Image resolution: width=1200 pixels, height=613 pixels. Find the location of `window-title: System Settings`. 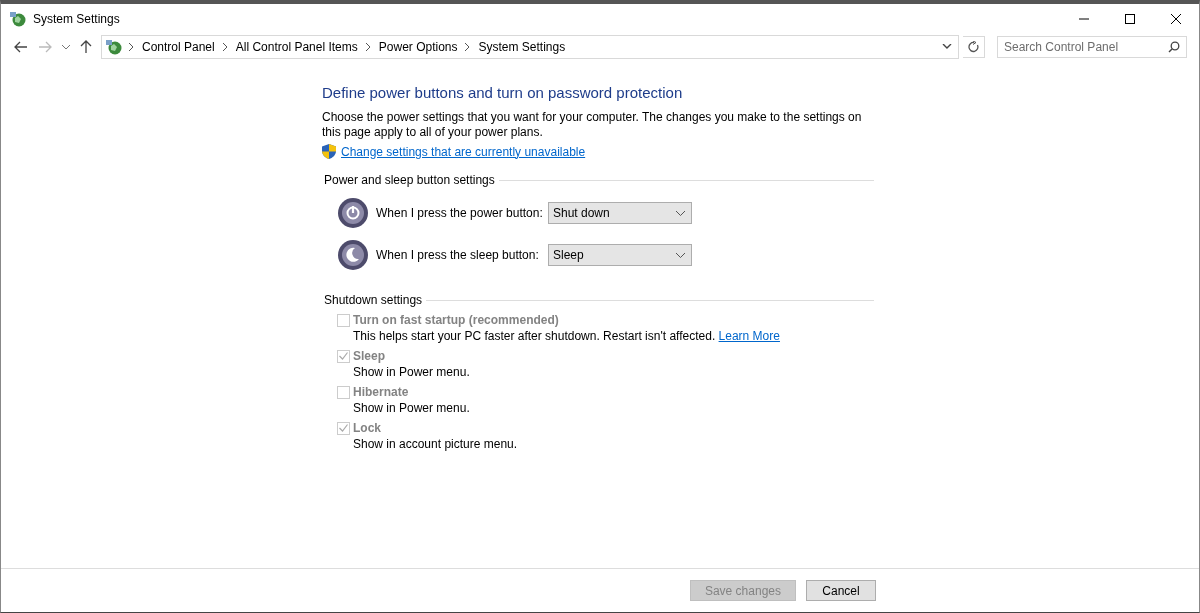

window-title: System Settings is located at coordinates (77, 19).